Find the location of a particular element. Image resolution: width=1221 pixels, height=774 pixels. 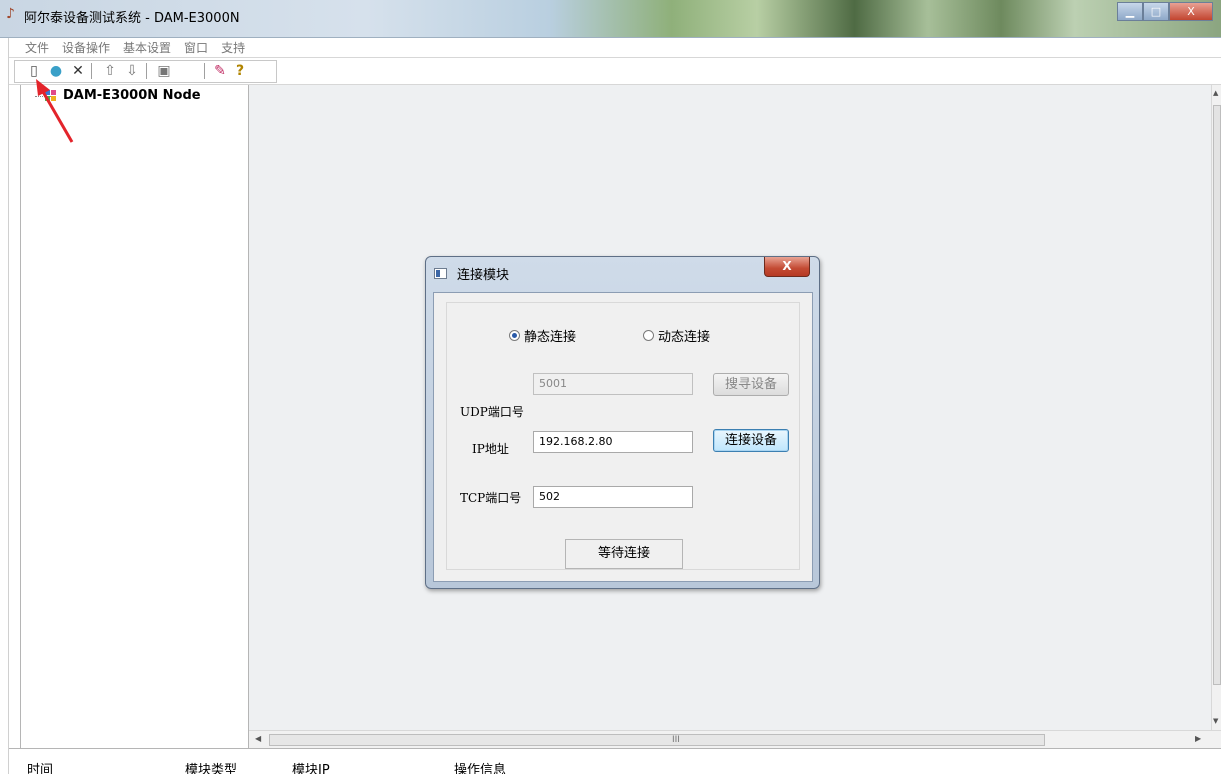

annotation-arrow-icon is located at coordinates (55, 111).